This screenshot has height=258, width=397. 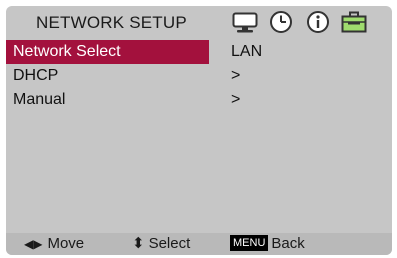 I want to click on category-icons, so click(x=309, y=22).